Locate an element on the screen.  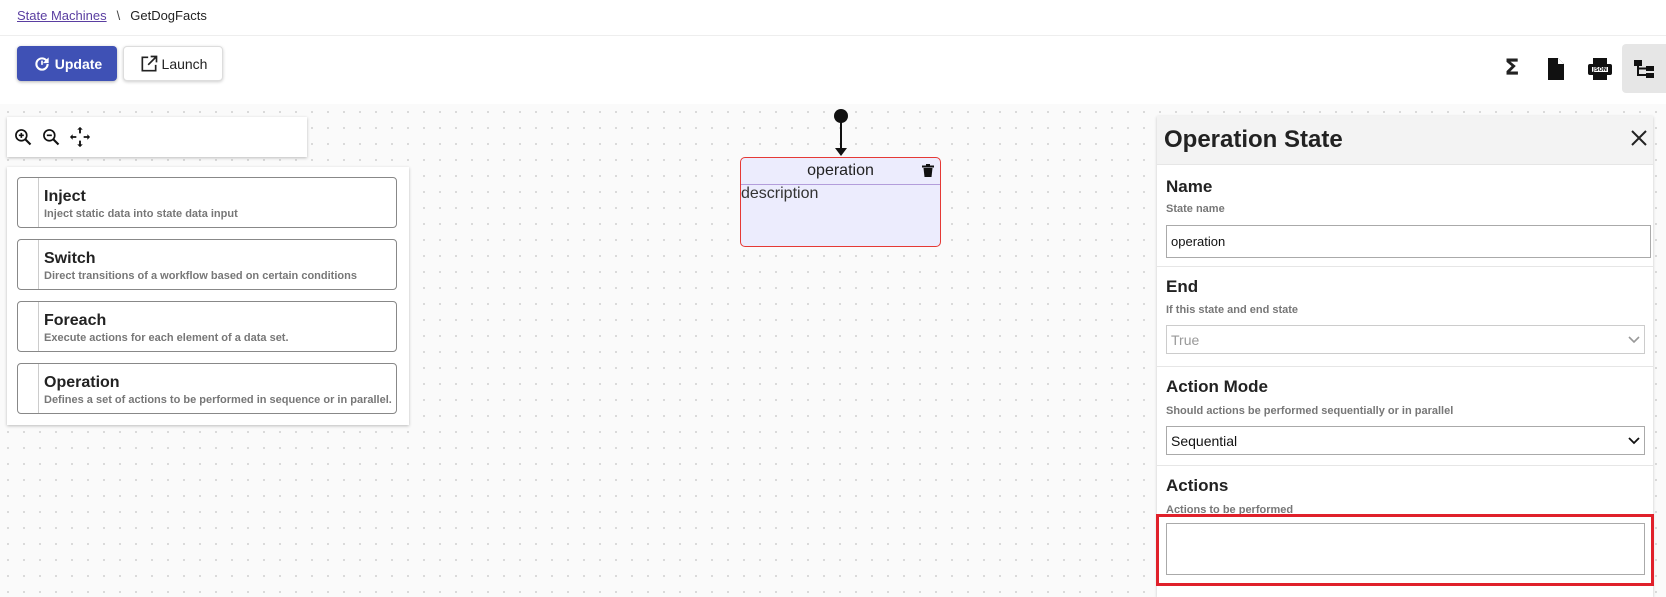
header-divider is located at coordinates (833, 35).